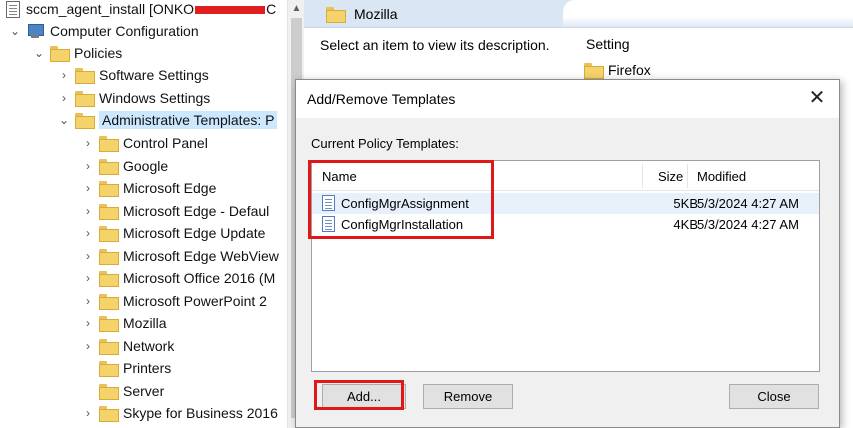  Describe the element at coordinates (670, 176) in the screenshot. I see `column-header-size: Size` at that location.